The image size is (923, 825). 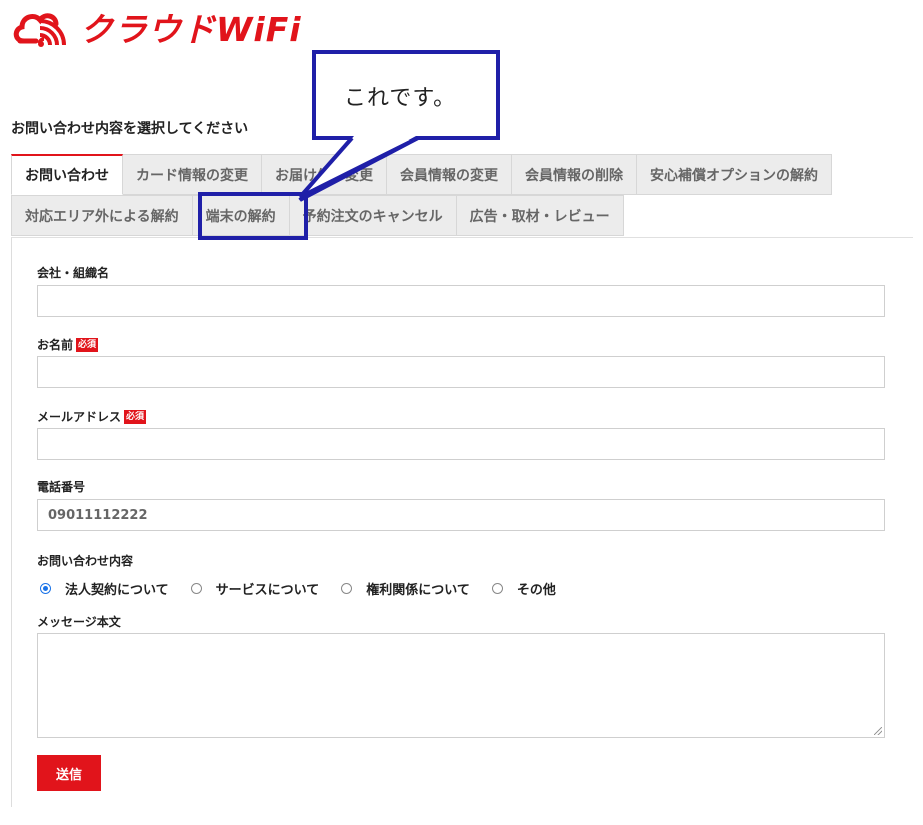 What do you see at coordinates (449, 174) in the screenshot?
I see `tab-member-info-change: 会員情報の変更` at bounding box center [449, 174].